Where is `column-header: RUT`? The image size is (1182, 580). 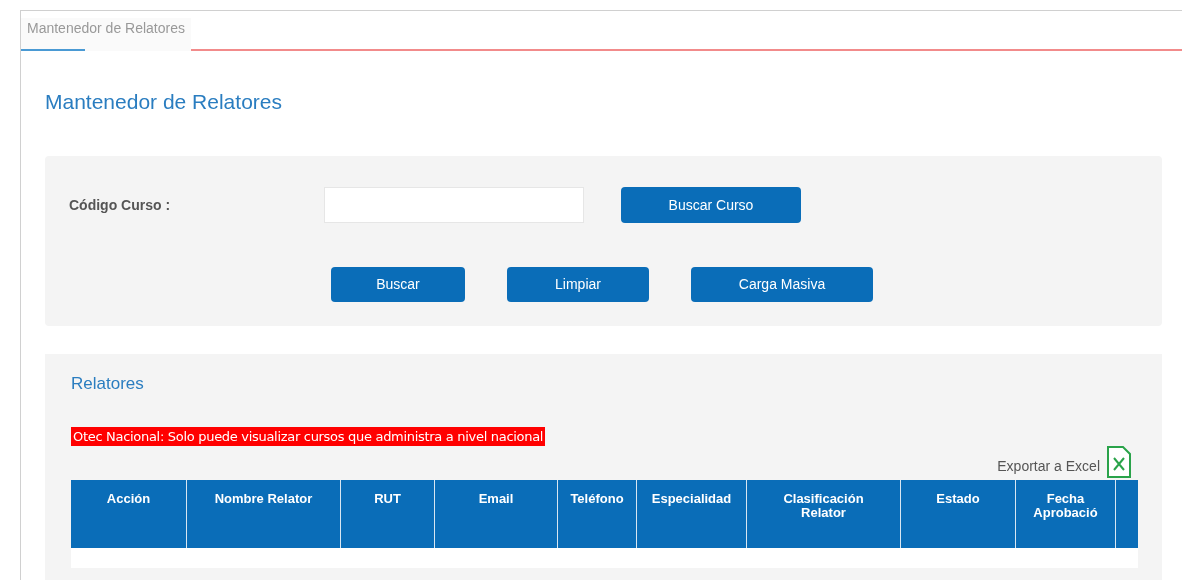
column-header: RUT is located at coordinates (387, 499).